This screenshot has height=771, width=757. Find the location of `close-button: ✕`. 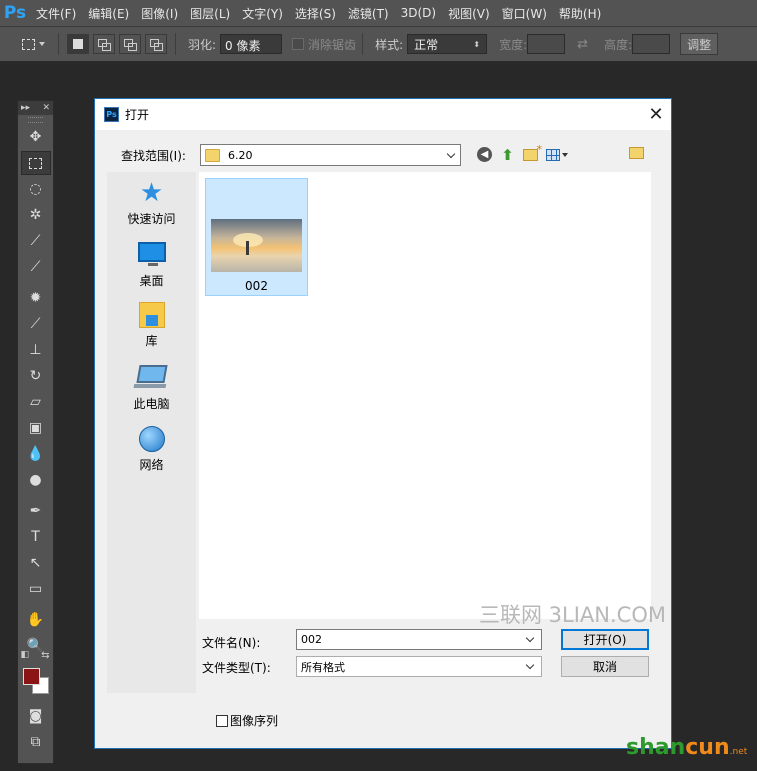

close-button: ✕ is located at coordinates (656, 115).